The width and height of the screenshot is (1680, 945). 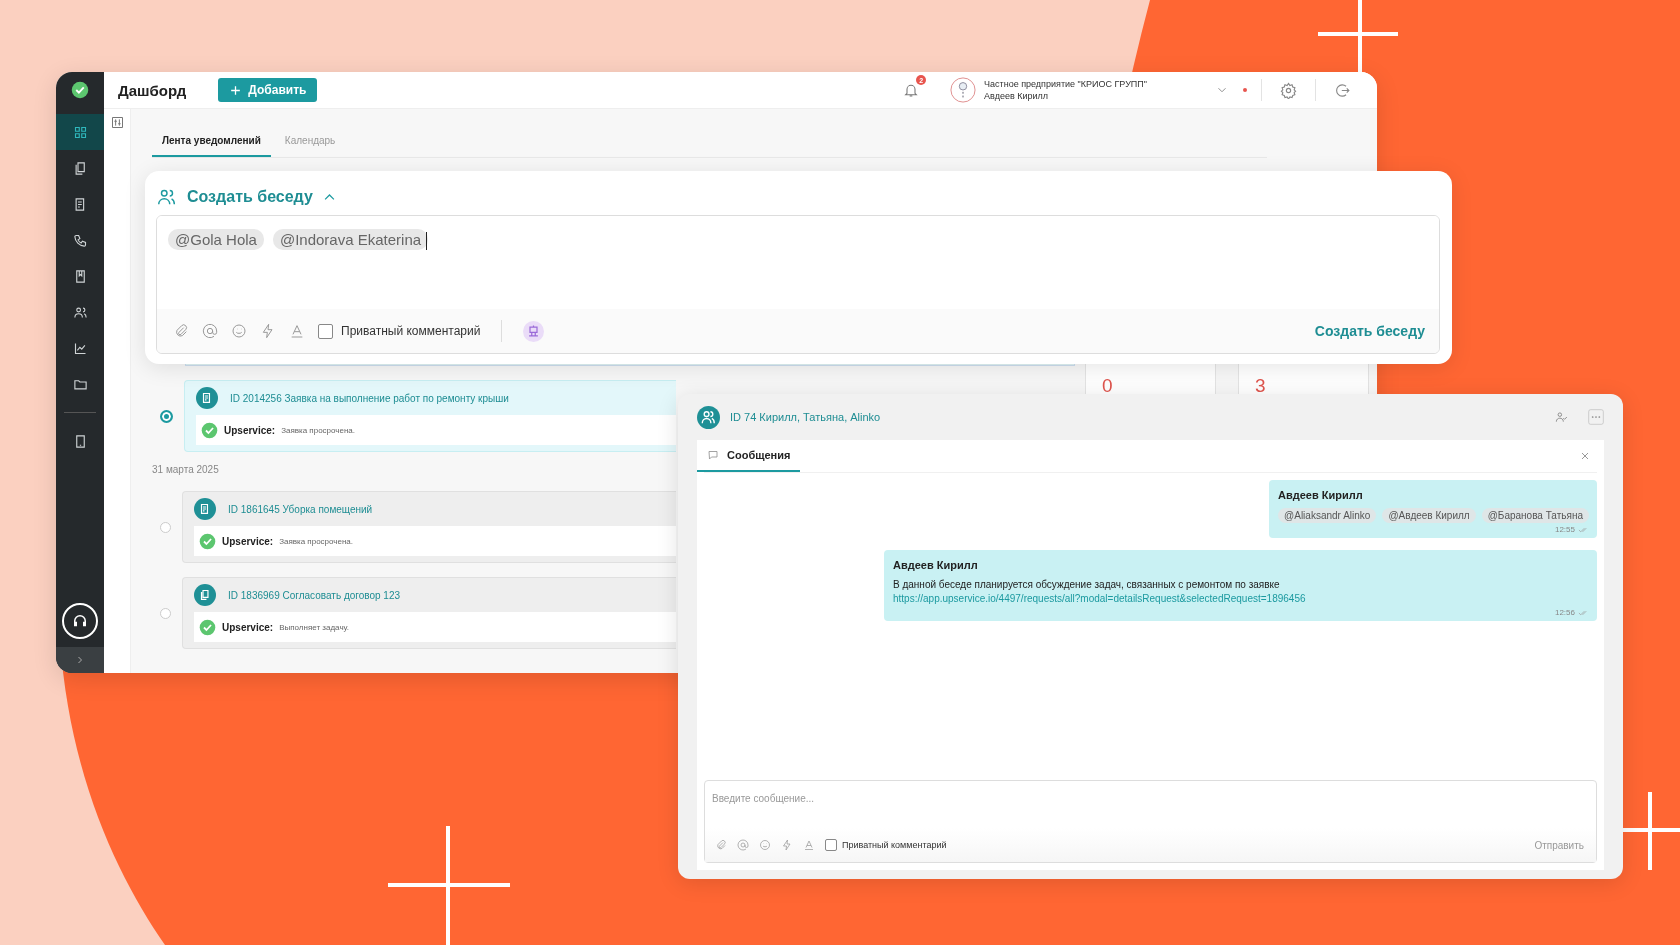 I want to click on participants-icon, so click(x=1561, y=417).